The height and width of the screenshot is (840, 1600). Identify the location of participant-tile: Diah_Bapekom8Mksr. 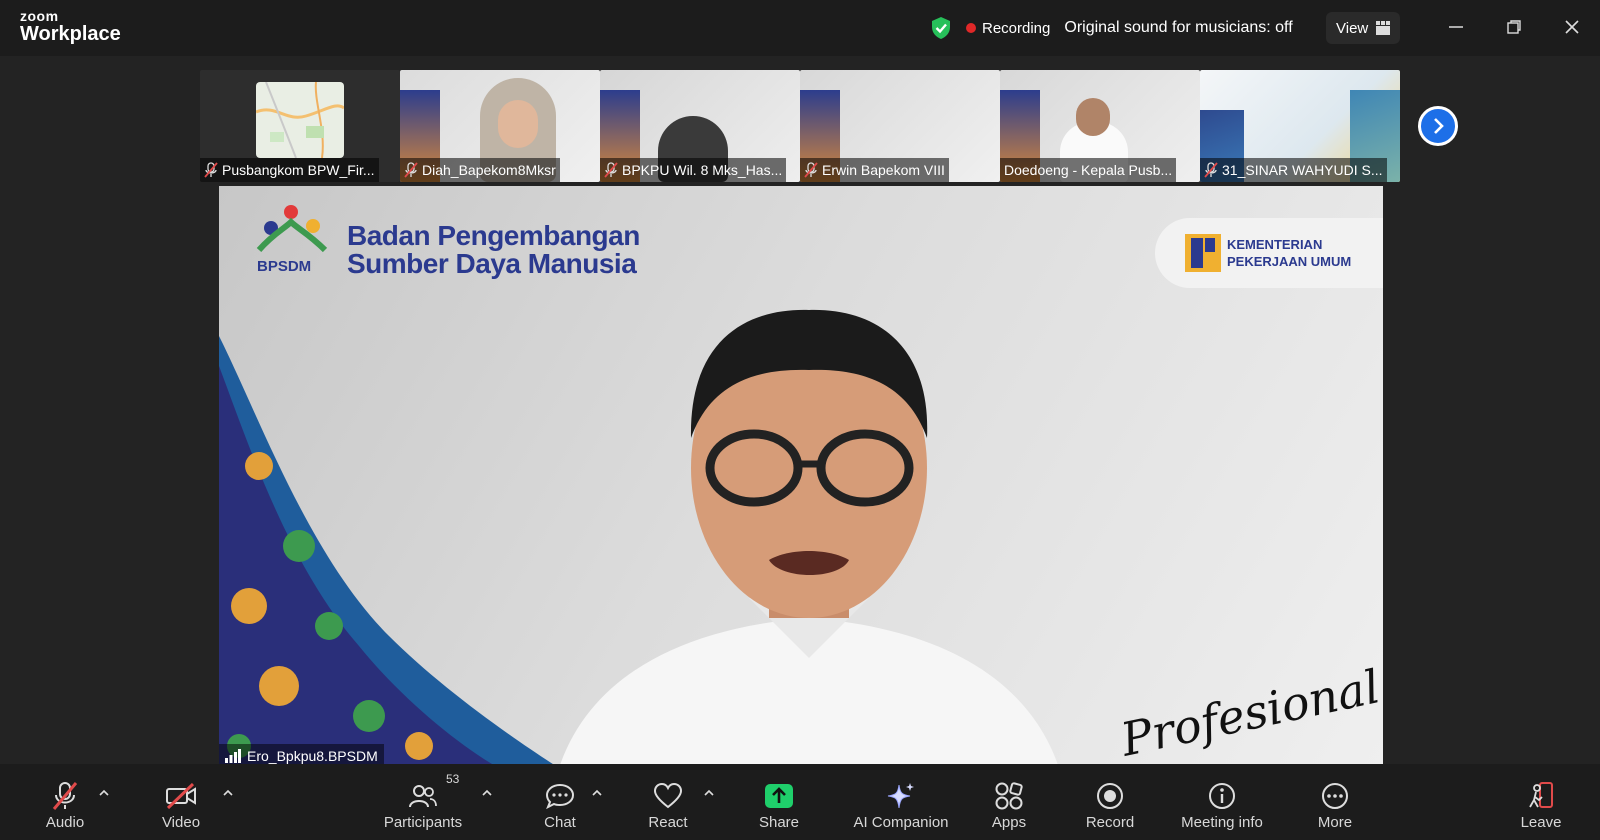
(500, 126).